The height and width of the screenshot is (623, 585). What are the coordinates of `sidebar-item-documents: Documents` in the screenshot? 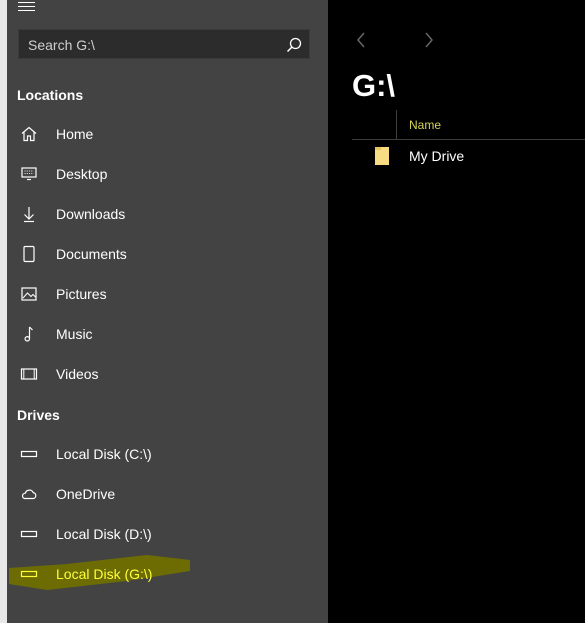 It's located at (164, 254).